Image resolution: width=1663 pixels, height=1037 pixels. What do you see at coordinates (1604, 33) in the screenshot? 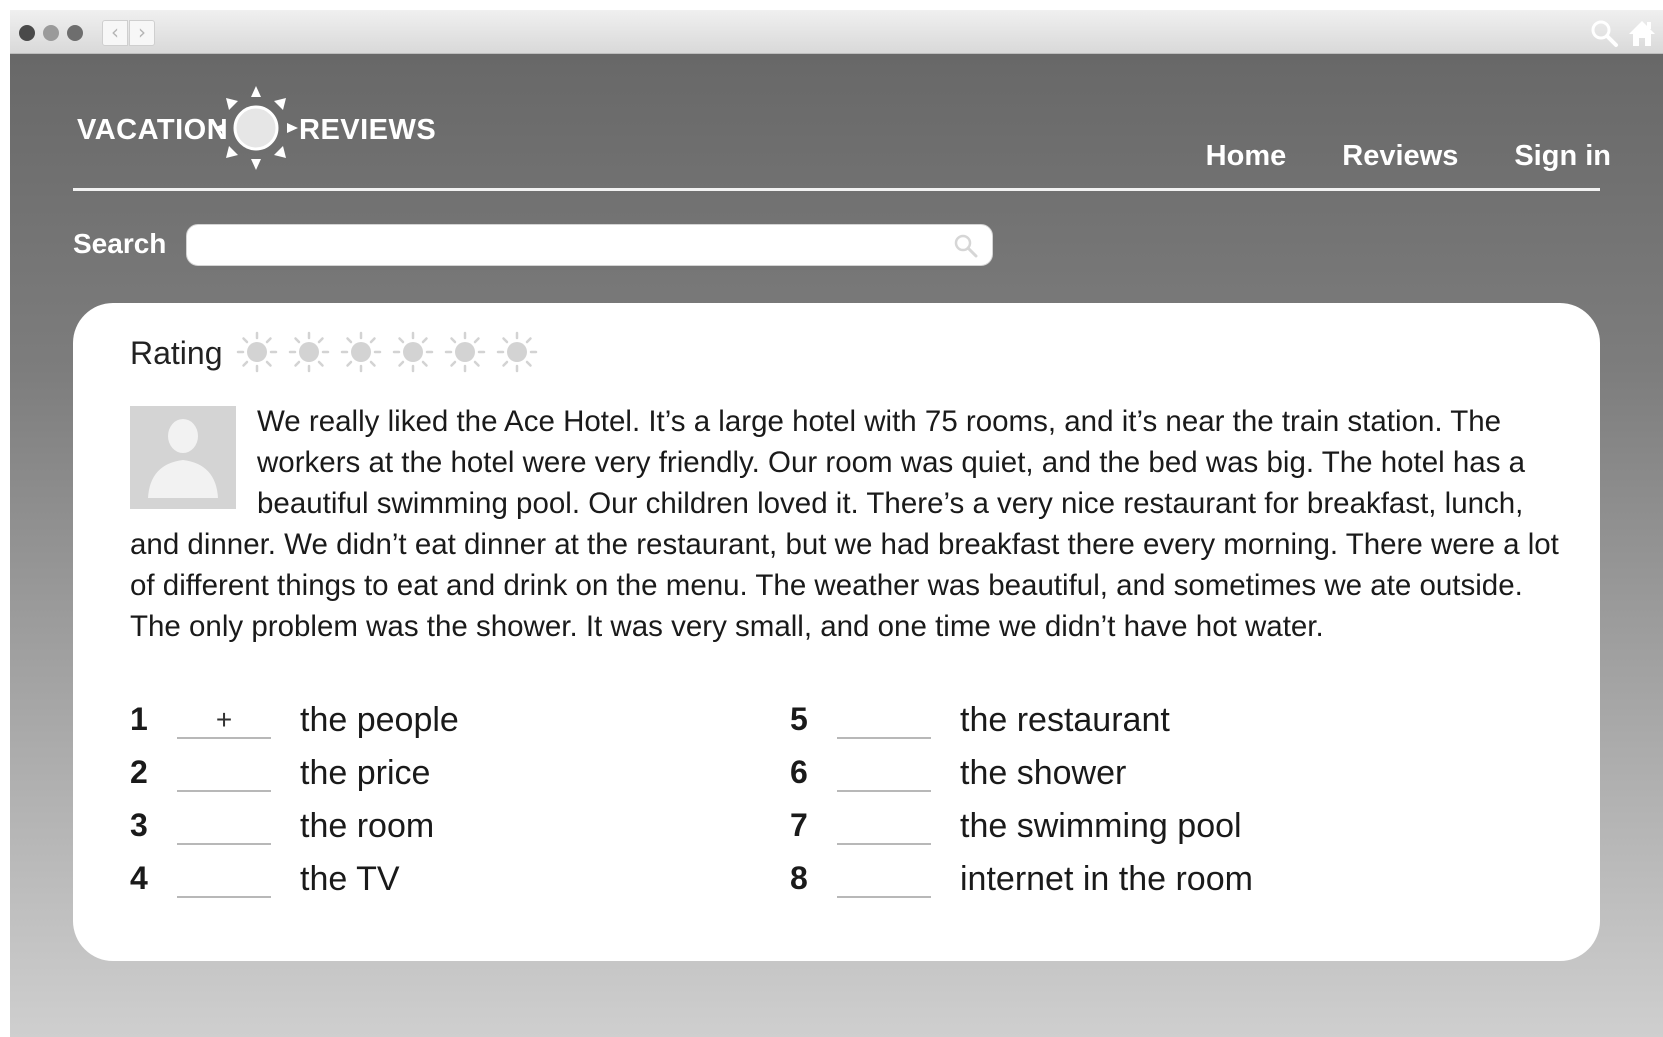
I see `magnifier-icon` at bounding box center [1604, 33].